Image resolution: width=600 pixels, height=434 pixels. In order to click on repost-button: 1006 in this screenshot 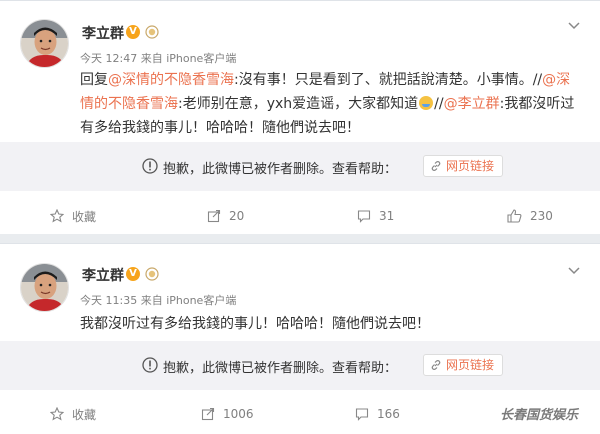, I will do `click(227, 414)`.